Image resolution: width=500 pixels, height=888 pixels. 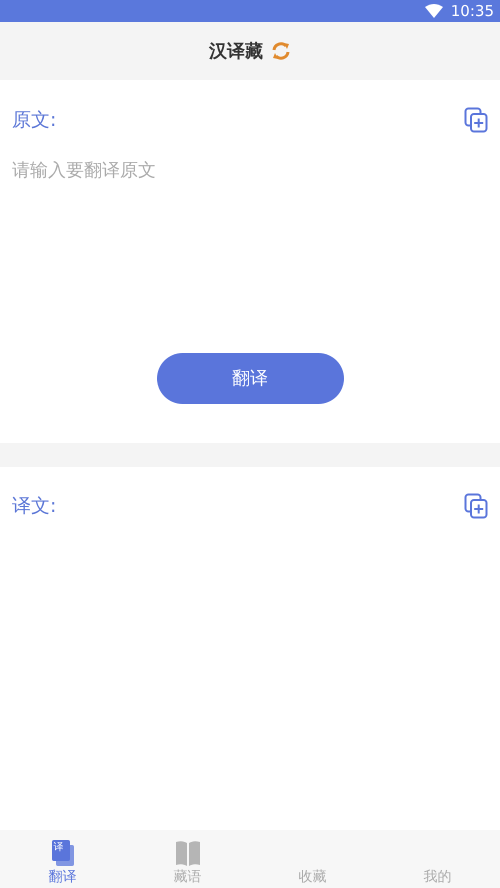 I want to click on translate-button: 翻译, so click(x=250, y=378).